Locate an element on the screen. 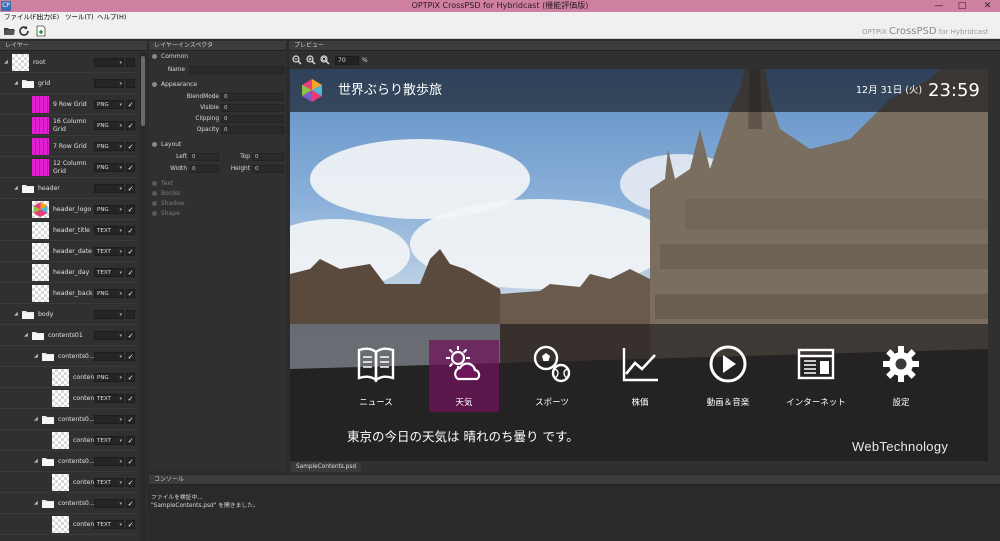  layer-row: header_date TEXT ▾ ✓ is located at coordinates (69, 251).